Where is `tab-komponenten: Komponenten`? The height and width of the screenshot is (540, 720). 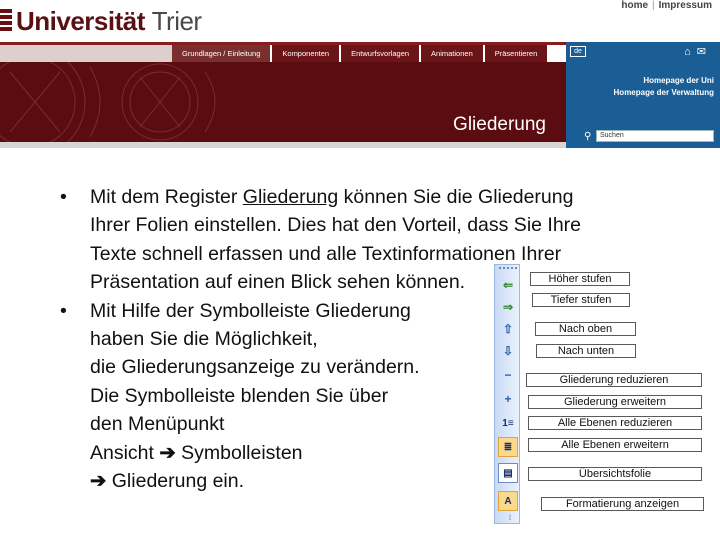 tab-komponenten: Komponenten is located at coordinates (307, 53).